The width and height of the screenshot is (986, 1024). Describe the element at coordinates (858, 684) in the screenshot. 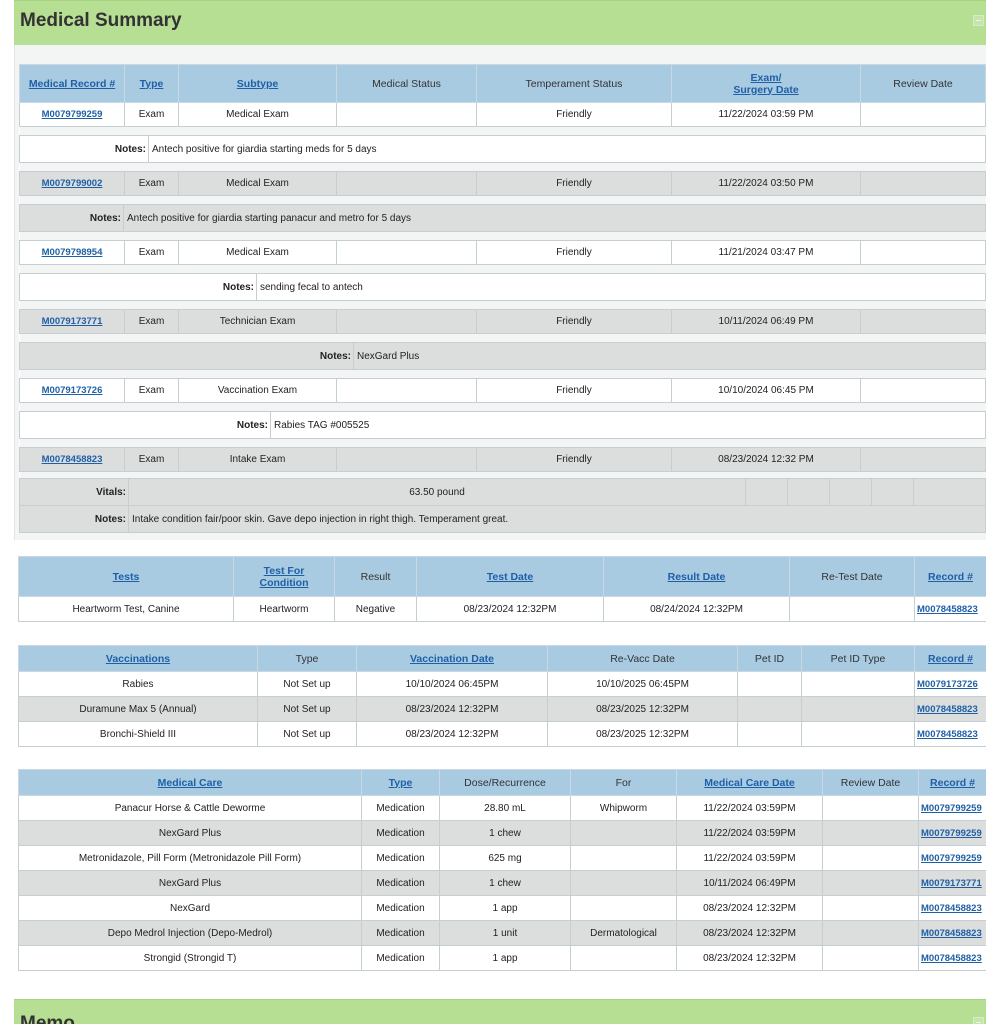

I see `pet-id-type` at that location.